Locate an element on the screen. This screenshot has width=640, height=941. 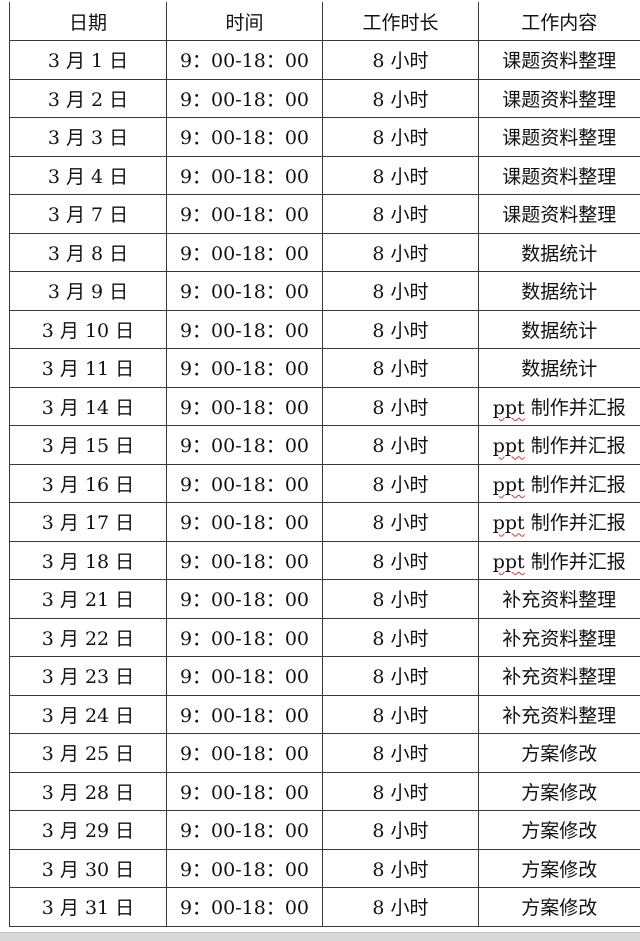
table-row: 3 月 16 日 9：00-18：00 8 小时 ppt 制作并汇报 is located at coordinates (324, 483).